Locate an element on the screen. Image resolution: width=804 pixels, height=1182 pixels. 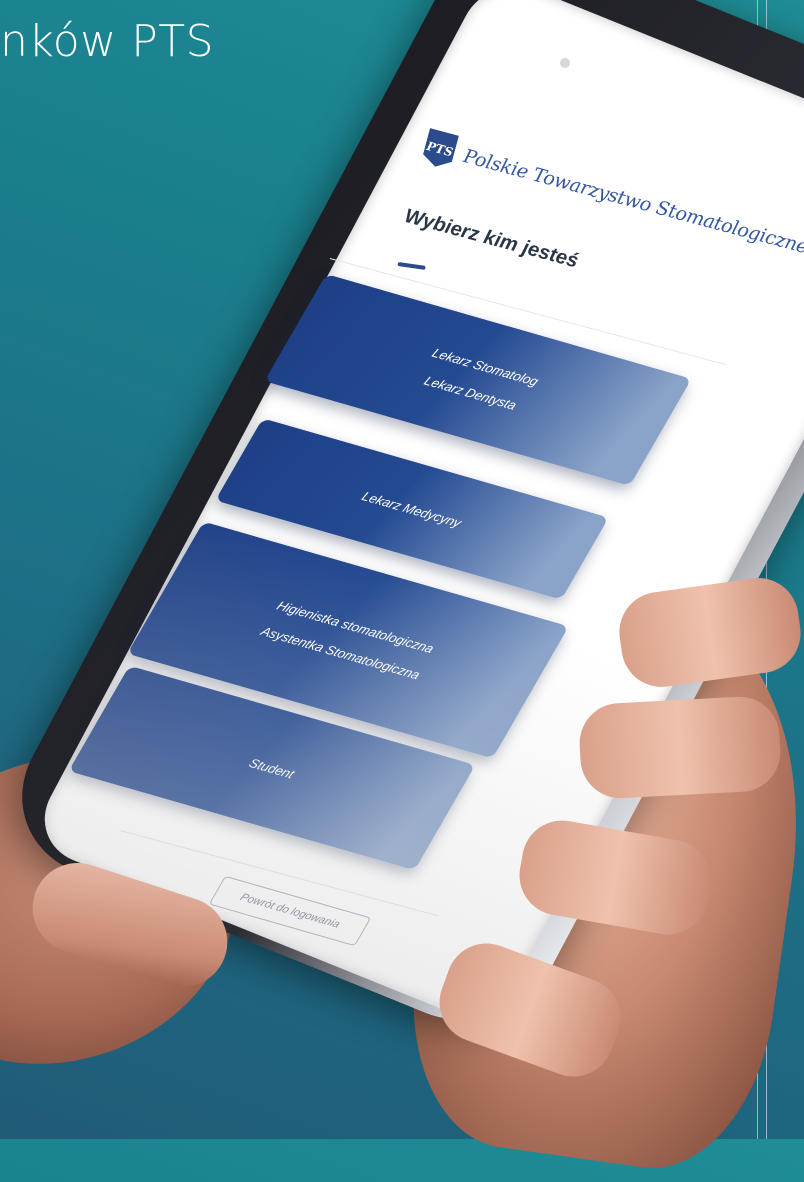
phone-camera is located at coordinates (565, 63).